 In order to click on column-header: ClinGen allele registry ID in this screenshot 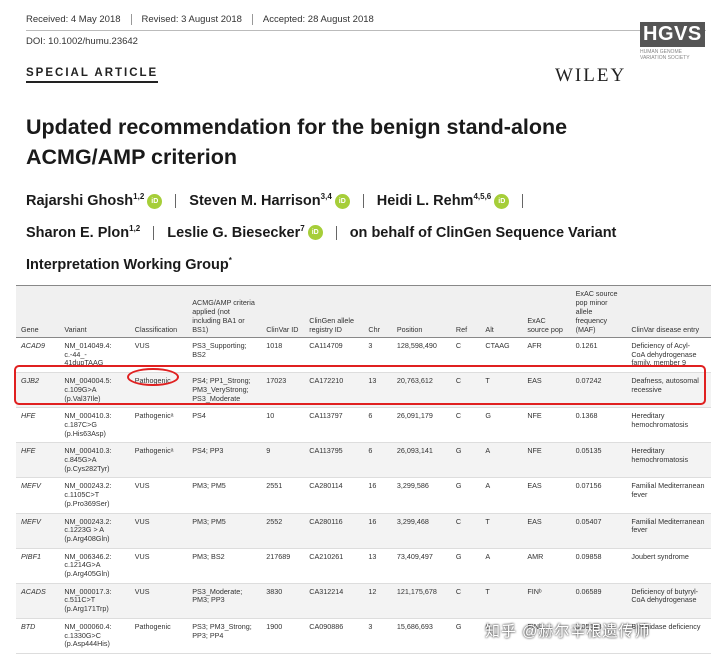, I will do `click(334, 311)`.